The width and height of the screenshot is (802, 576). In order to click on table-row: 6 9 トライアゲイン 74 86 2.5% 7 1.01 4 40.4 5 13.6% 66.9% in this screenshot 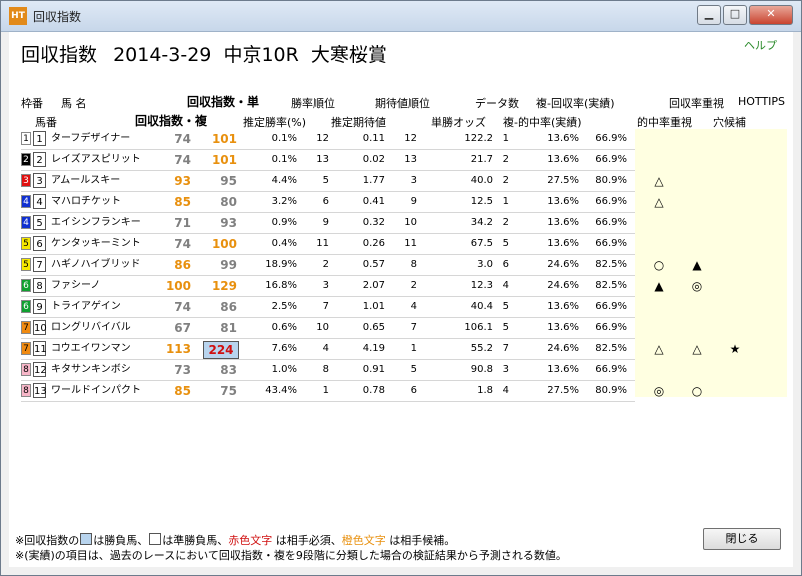, I will do `click(328, 307)`.